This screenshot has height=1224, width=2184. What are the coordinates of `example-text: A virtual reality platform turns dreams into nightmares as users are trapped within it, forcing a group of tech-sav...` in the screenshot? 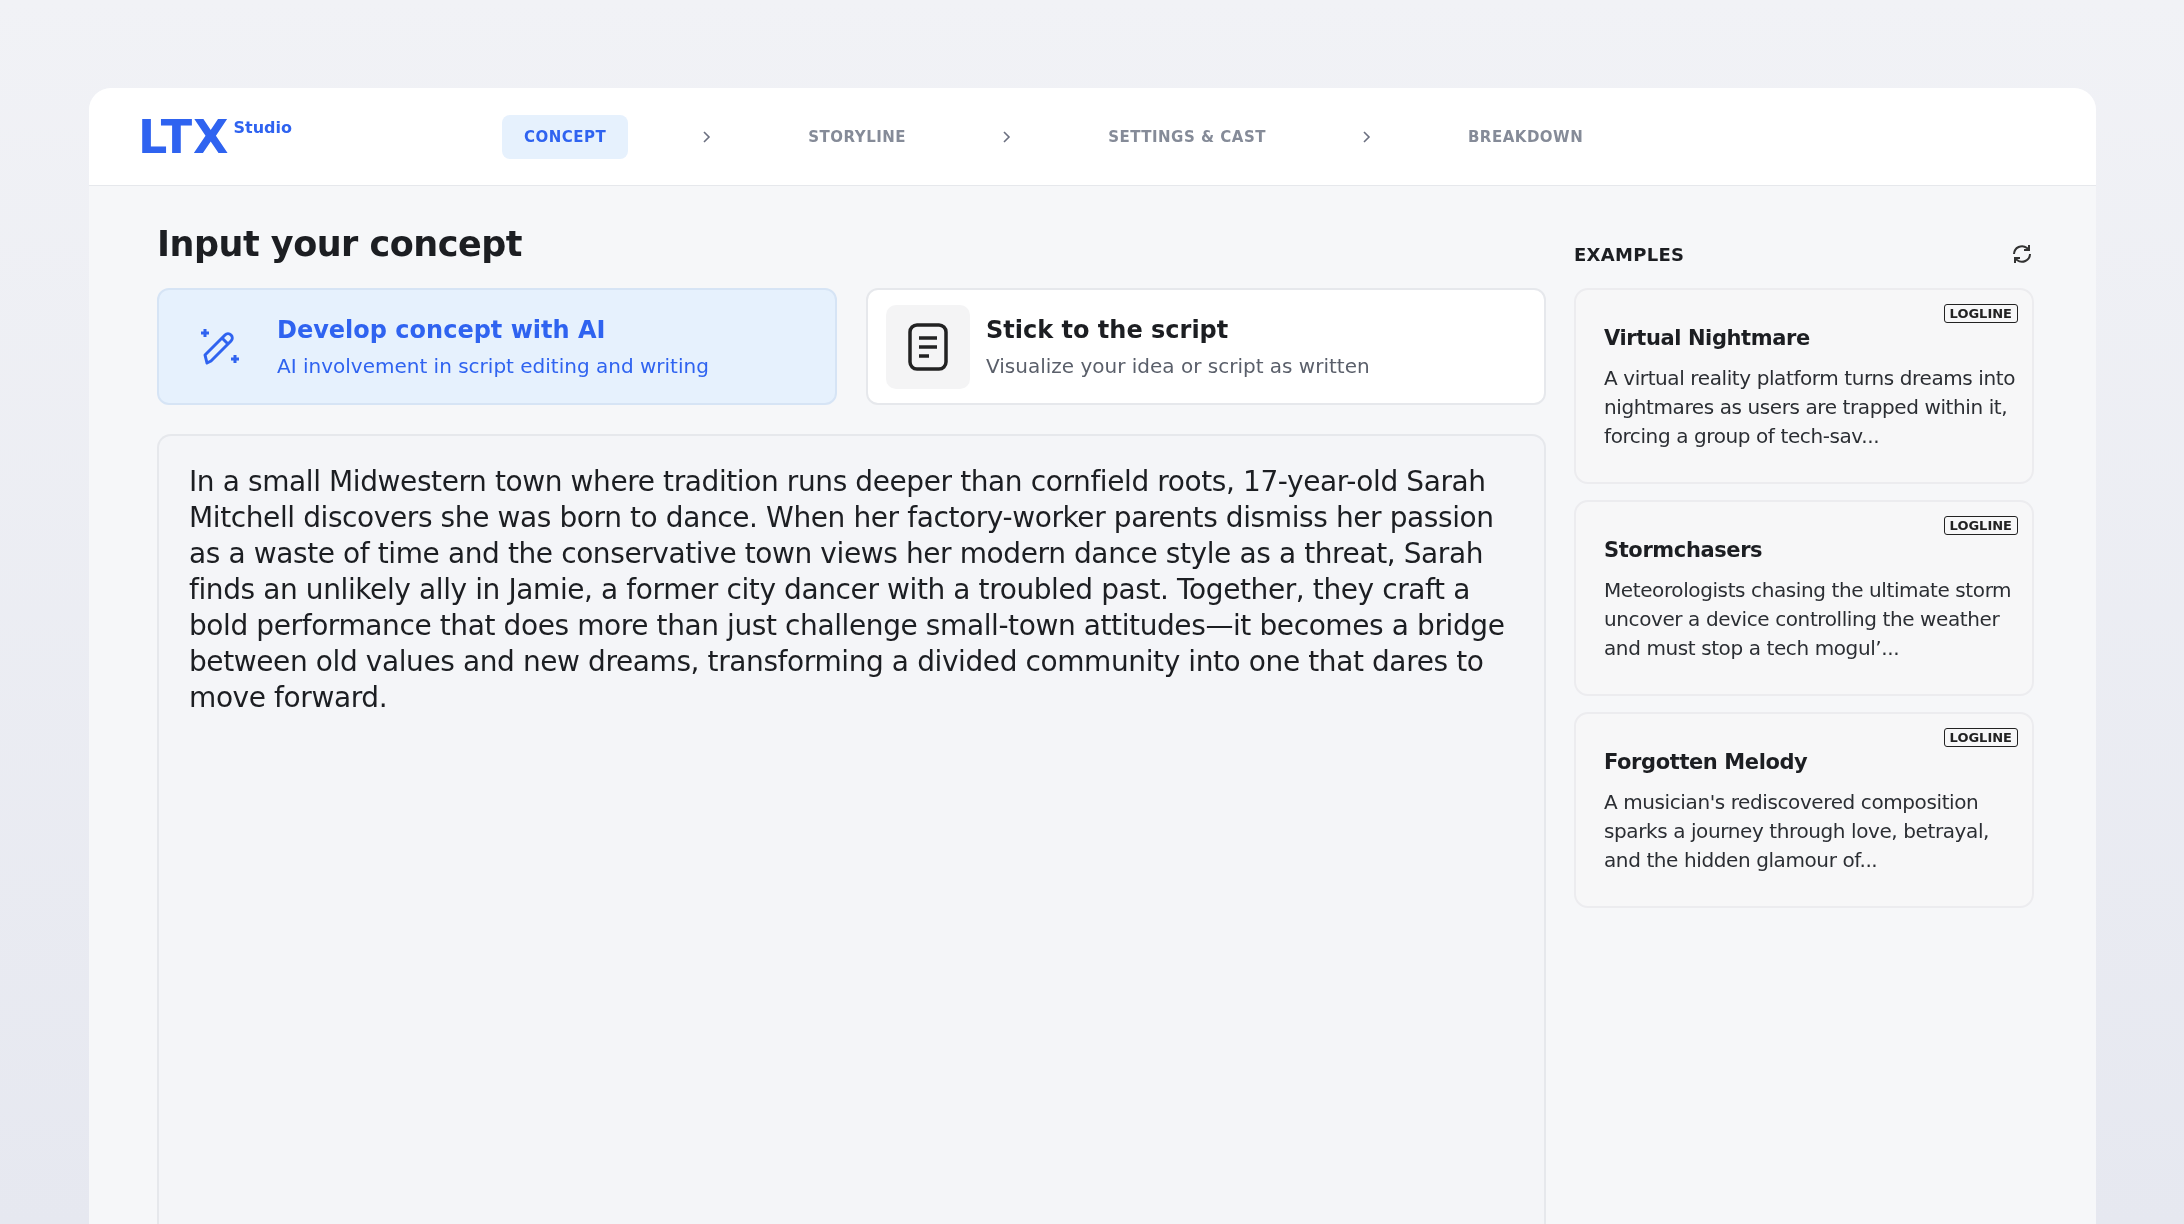 It's located at (1810, 407).